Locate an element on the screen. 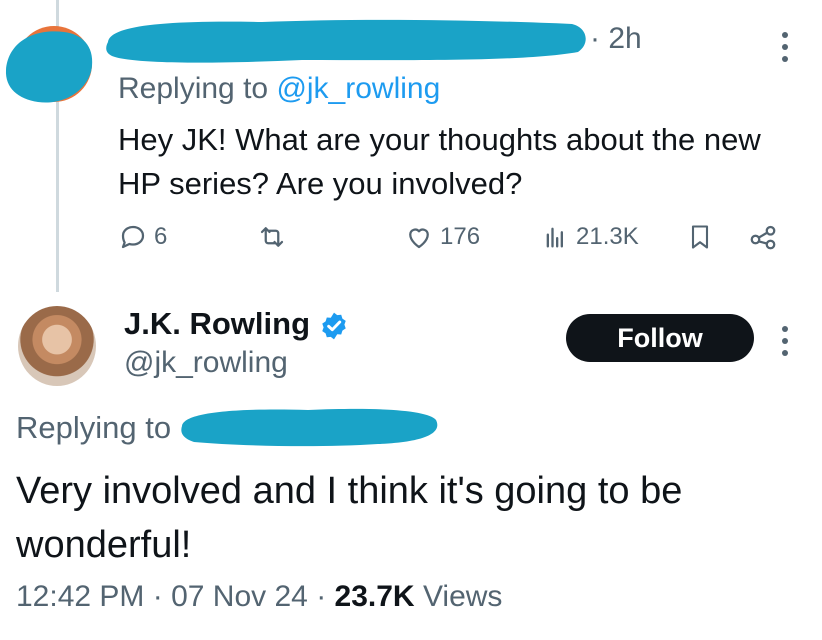 This screenshot has width=822, height=640. reply-icon is located at coordinates (133, 237).